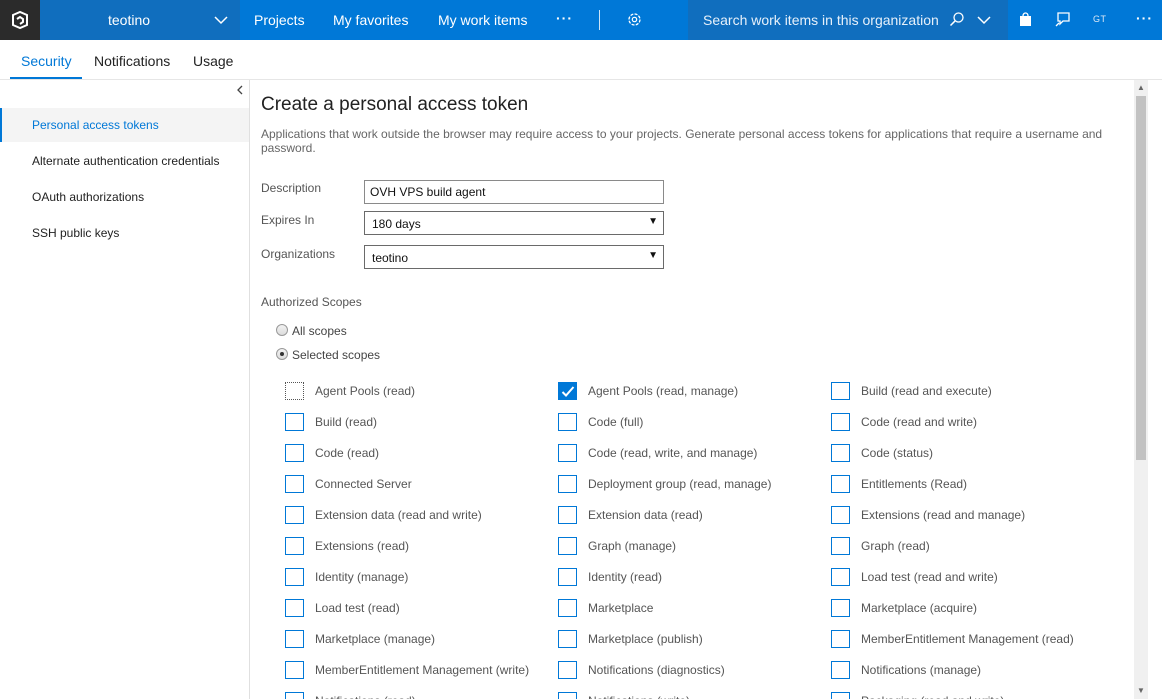  What do you see at coordinates (213, 61) in the screenshot?
I see `tab-usage: Usage` at bounding box center [213, 61].